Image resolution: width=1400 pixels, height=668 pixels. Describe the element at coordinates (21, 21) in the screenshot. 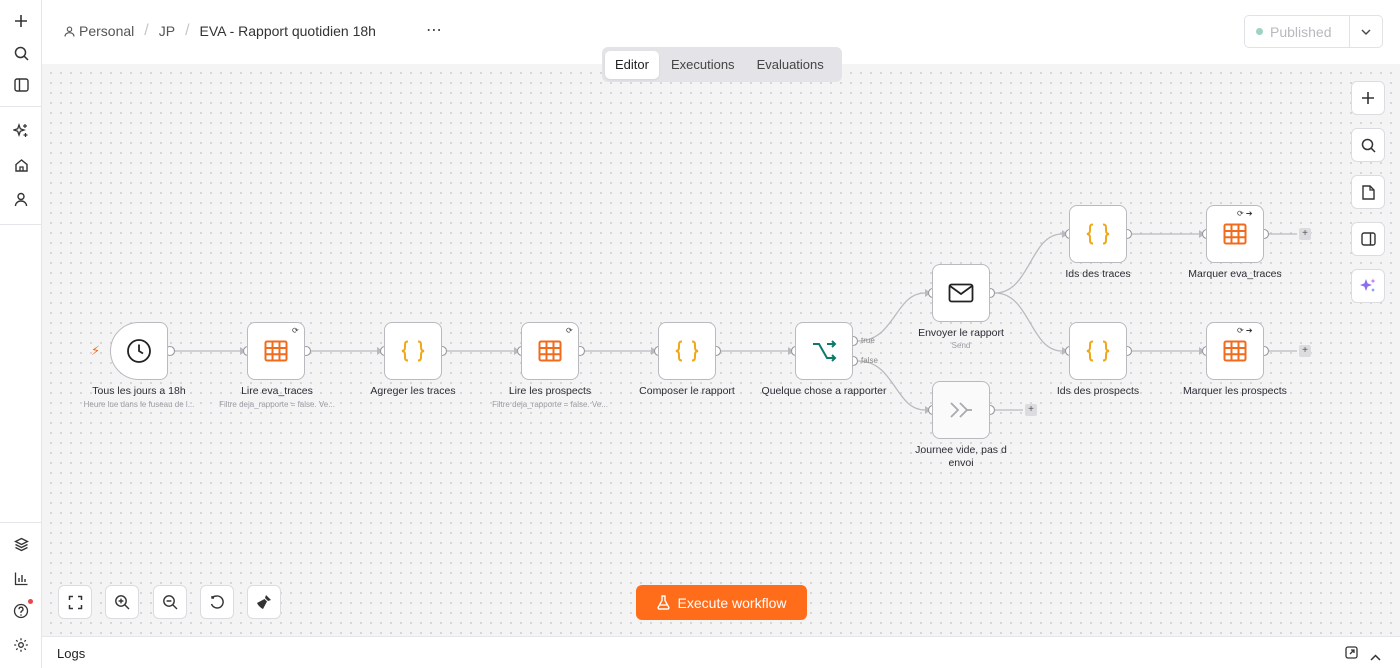

I see `add-icon` at that location.